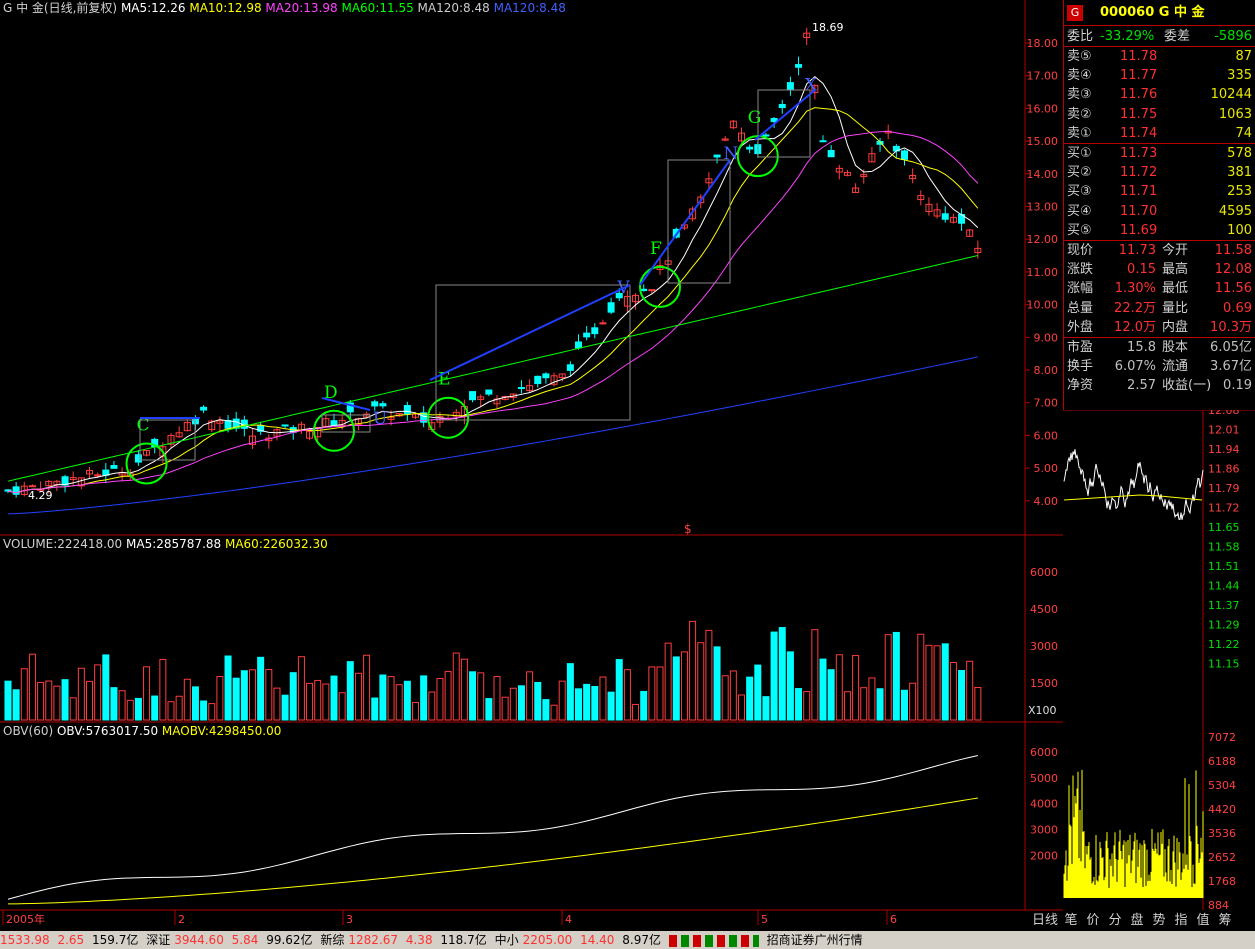 The image size is (1255, 949). Describe the element at coordinates (1071, 921) in the screenshot. I see `tab-1: 笔` at that location.